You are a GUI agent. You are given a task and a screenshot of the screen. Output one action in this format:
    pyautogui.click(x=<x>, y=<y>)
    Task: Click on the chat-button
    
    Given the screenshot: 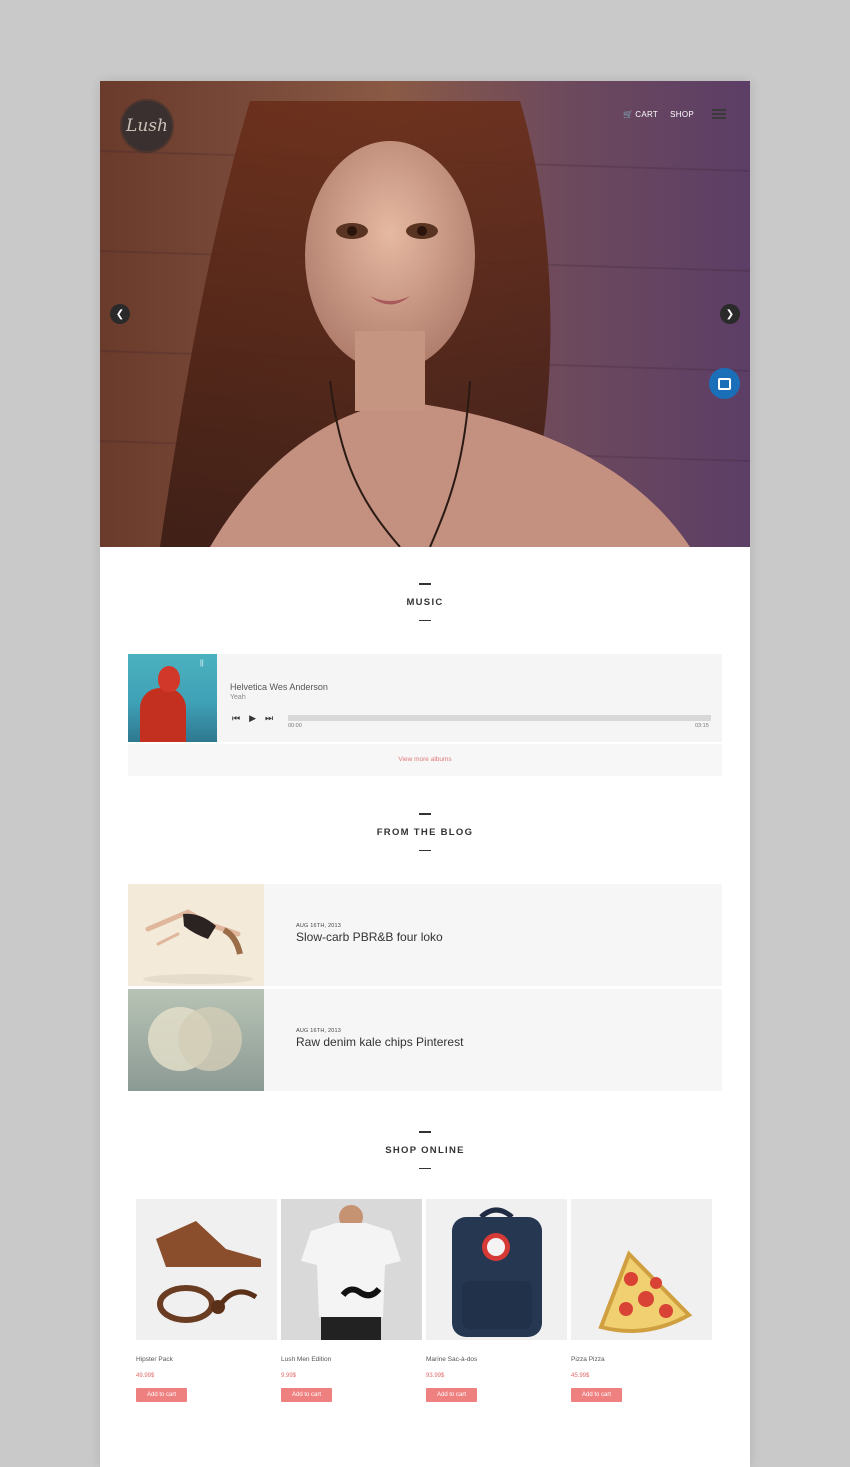 What is the action you would take?
    pyautogui.click(x=724, y=383)
    